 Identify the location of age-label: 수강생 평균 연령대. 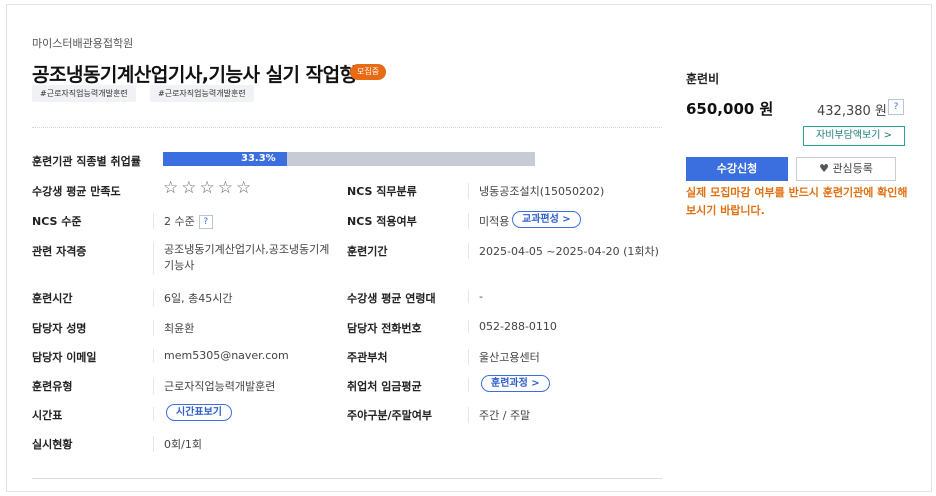
(391, 298).